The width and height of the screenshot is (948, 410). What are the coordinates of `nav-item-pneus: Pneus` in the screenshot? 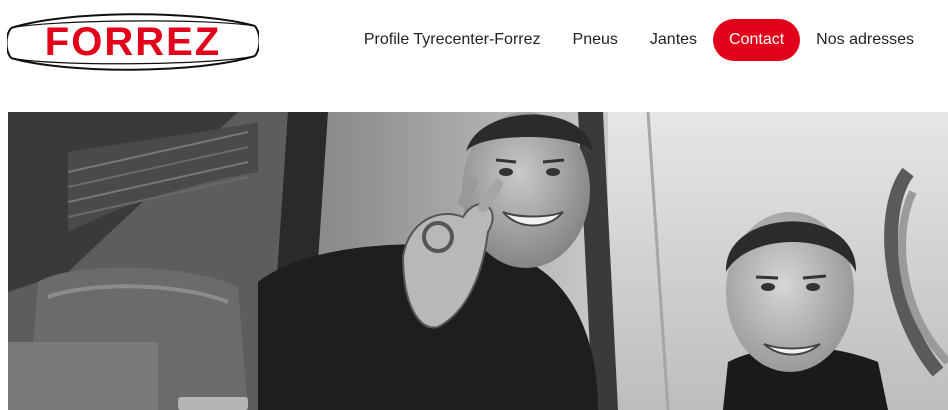 It's located at (595, 40).